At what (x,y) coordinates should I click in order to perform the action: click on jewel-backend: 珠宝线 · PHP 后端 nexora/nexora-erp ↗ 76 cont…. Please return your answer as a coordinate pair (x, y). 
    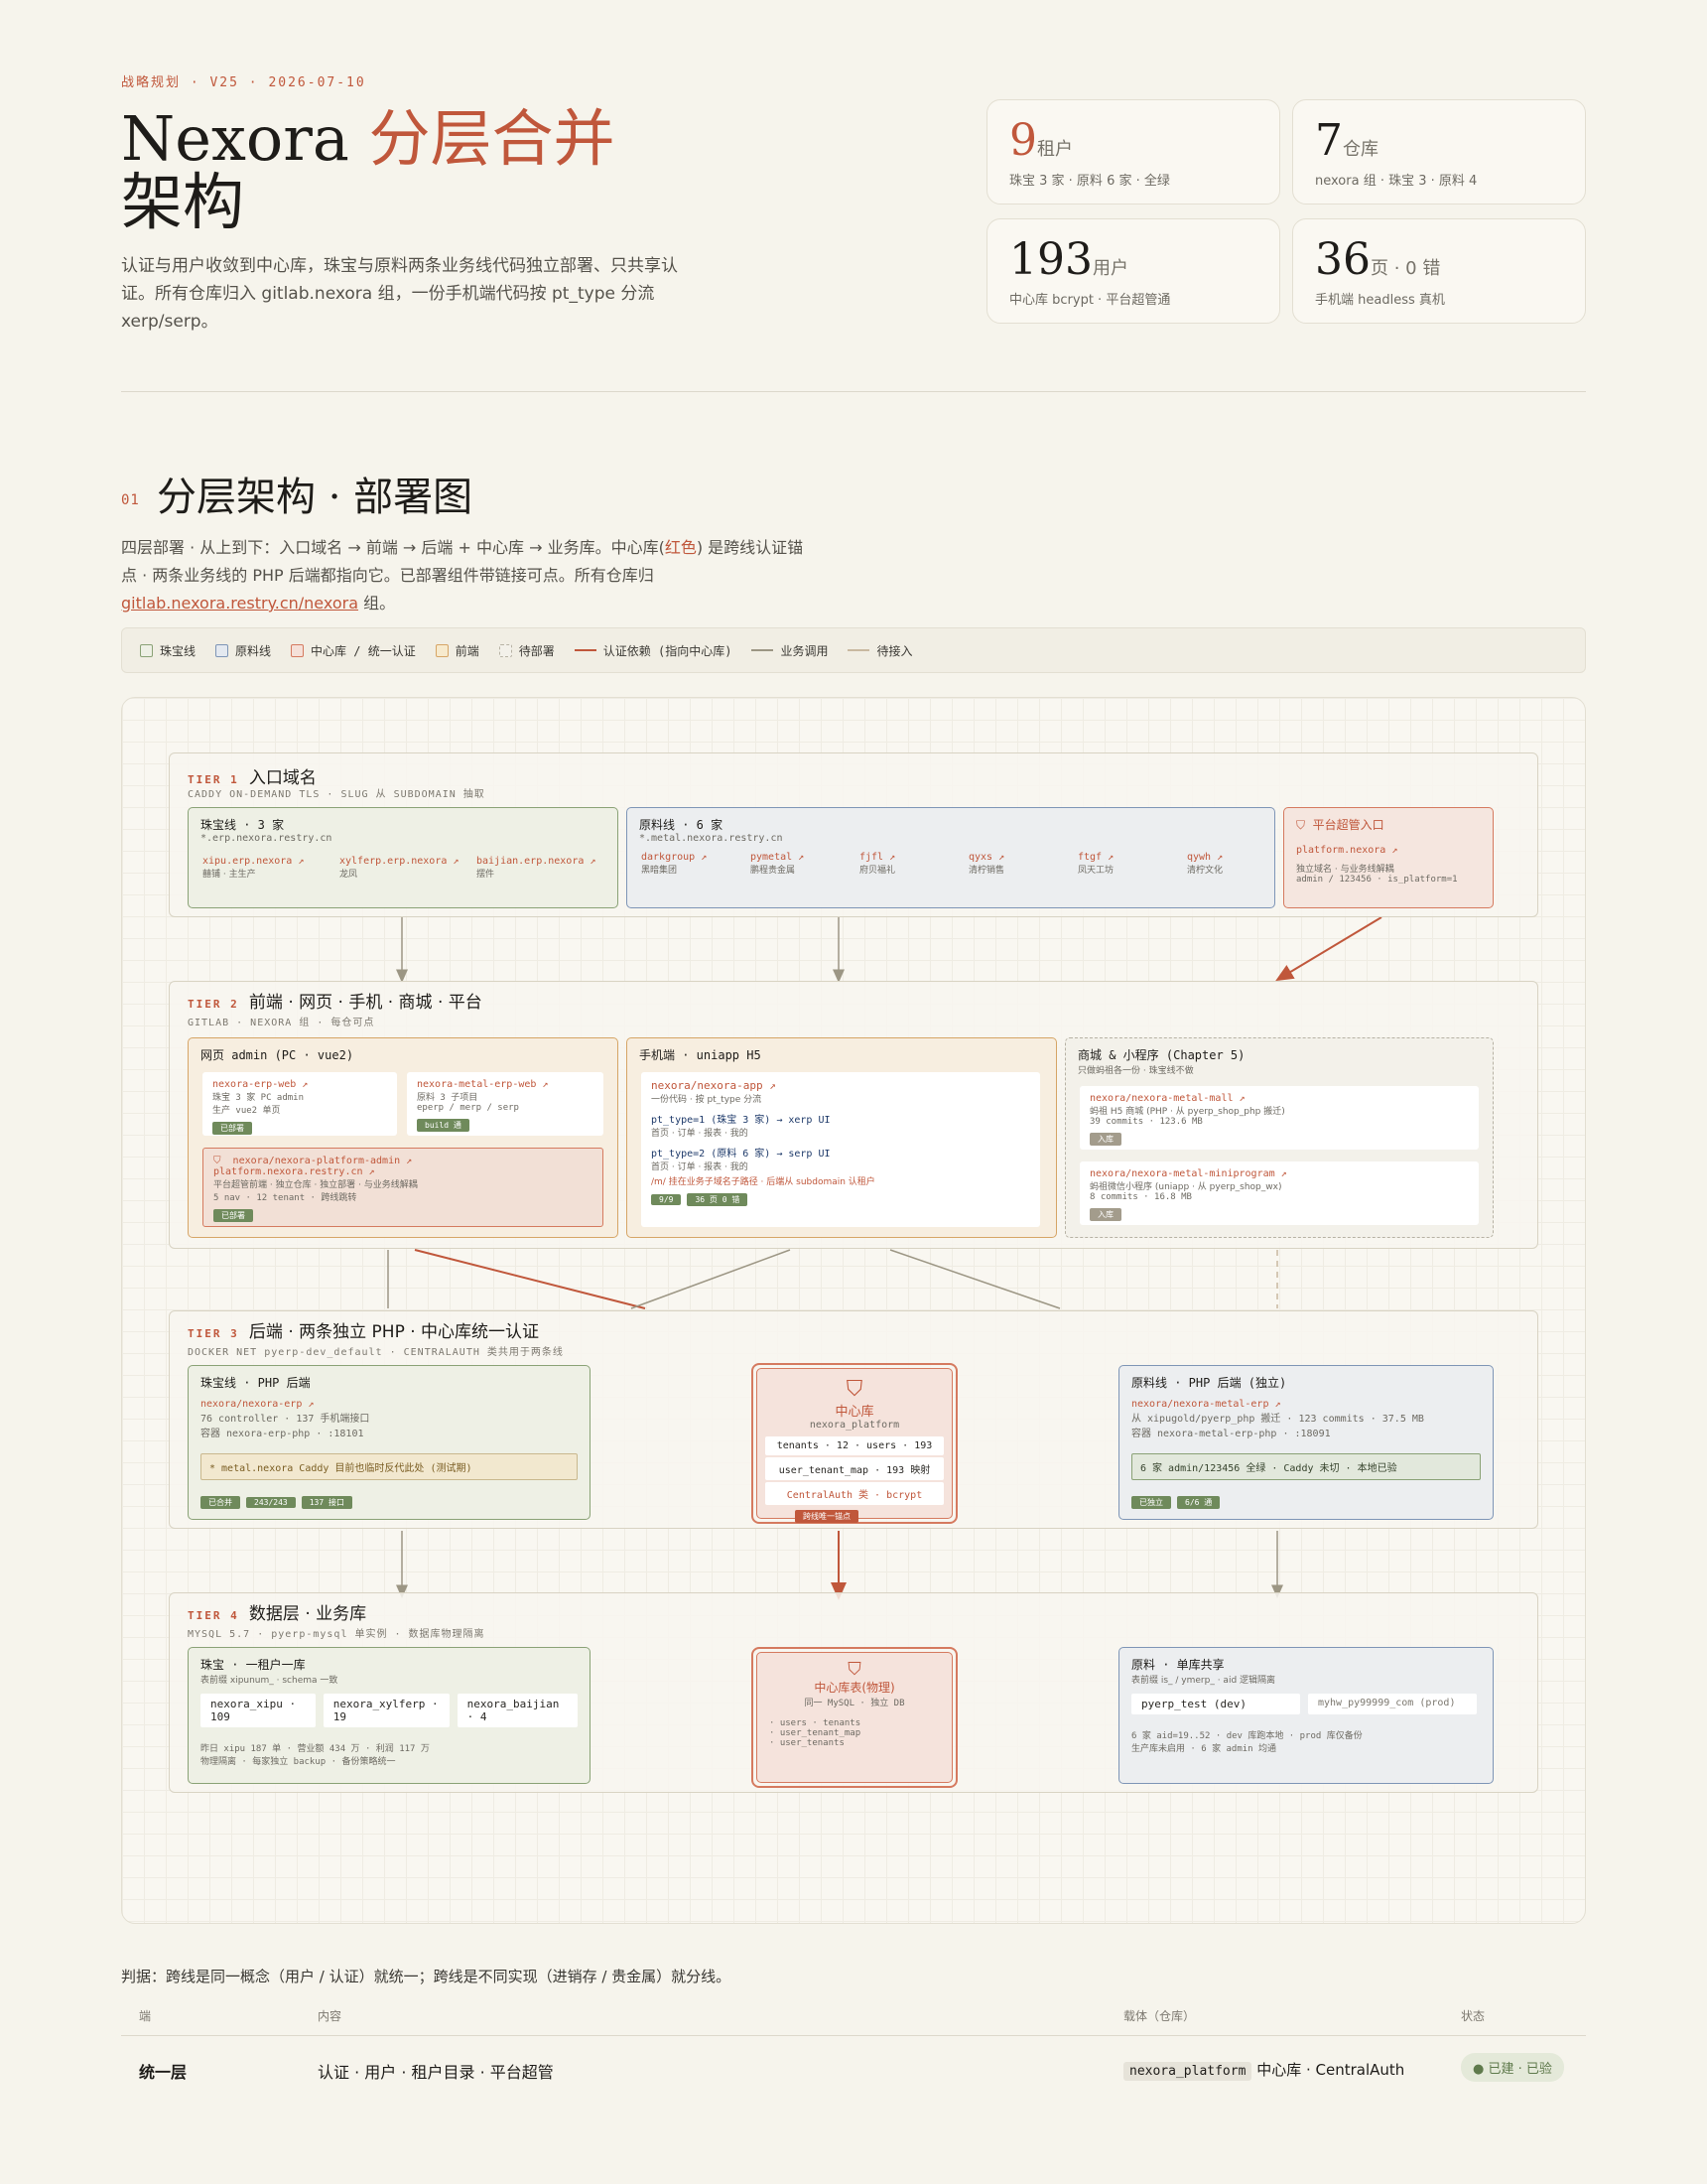
    Looking at the image, I should click on (389, 1442).